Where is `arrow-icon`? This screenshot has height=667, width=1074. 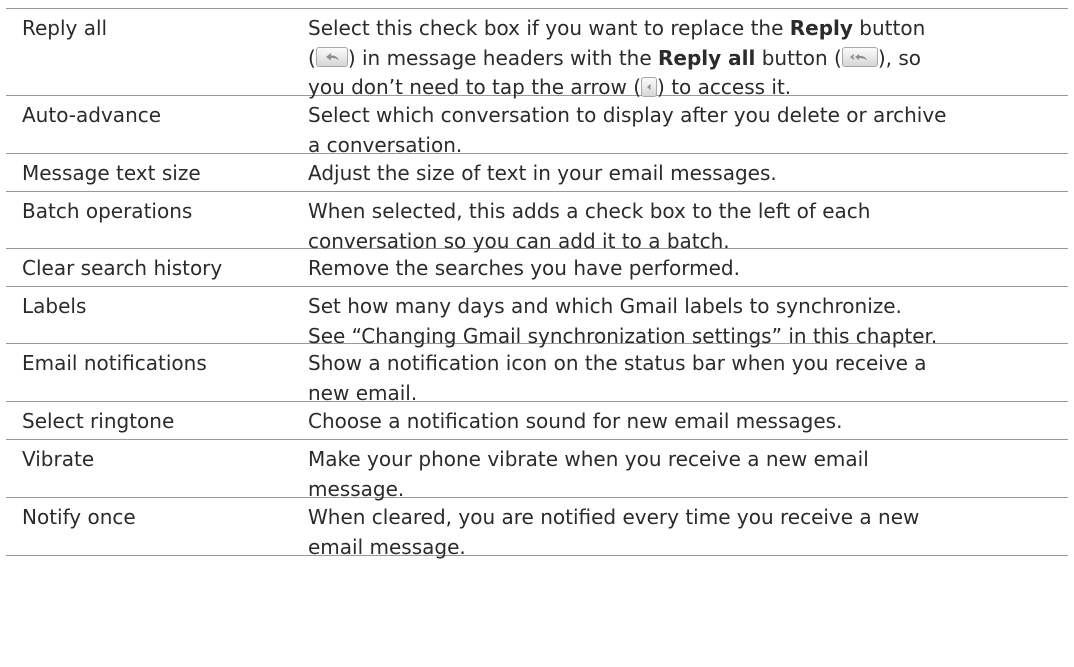 arrow-icon is located at coordinates (649, 86).